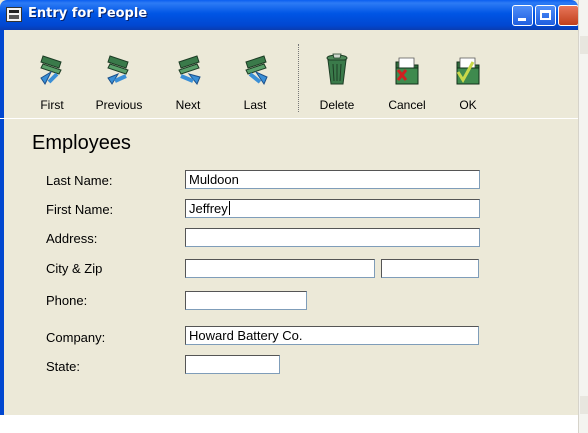  I want to click on first-record-icon, so click(51, 70).